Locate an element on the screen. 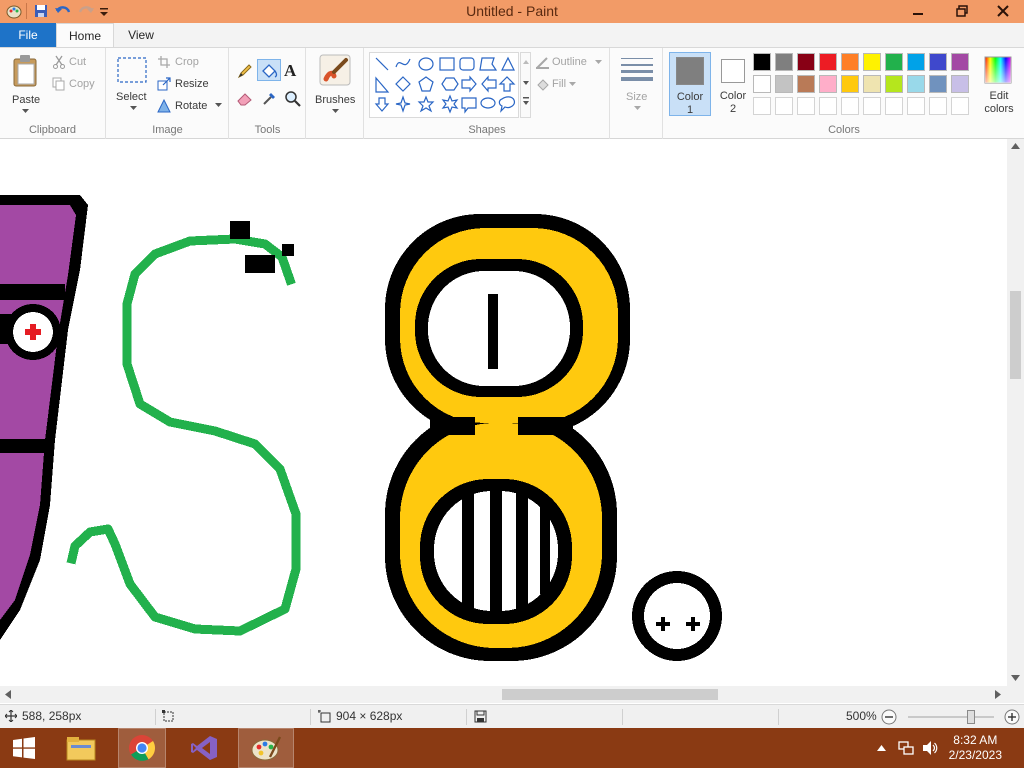 The width and height of the screenshot is (1024, 768). select-button: Select is located at coordinates (133, 85).